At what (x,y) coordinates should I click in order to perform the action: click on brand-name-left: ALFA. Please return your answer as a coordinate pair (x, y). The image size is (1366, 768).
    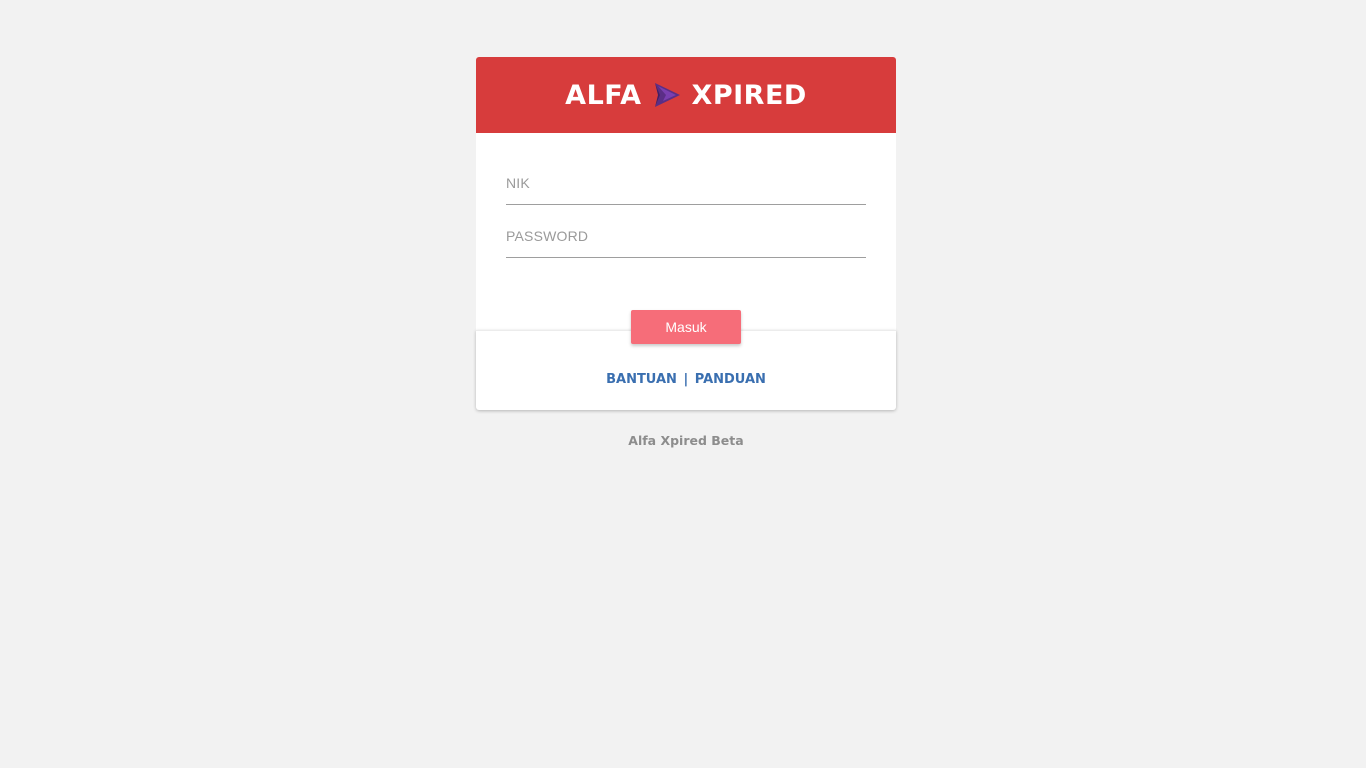
    Looking at the image, I should click on (603, 95).